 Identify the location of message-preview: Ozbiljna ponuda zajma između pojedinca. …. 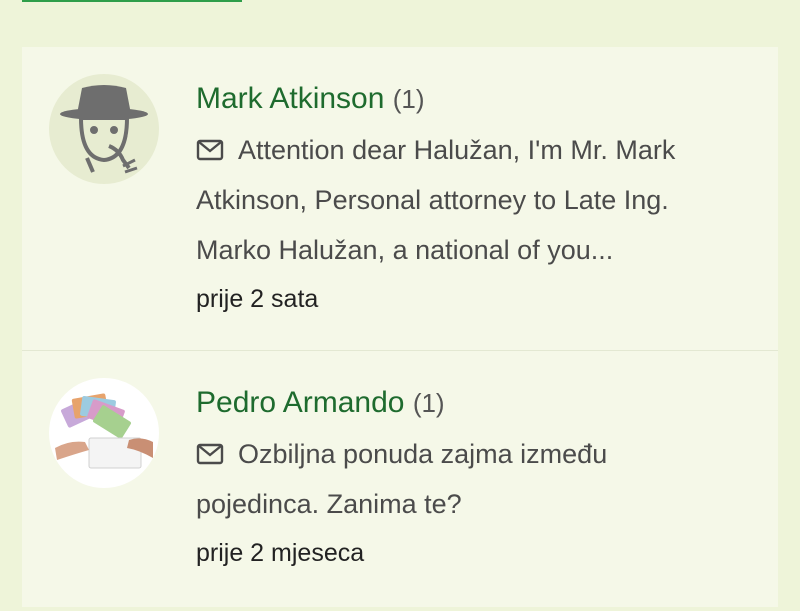
(466, 479).